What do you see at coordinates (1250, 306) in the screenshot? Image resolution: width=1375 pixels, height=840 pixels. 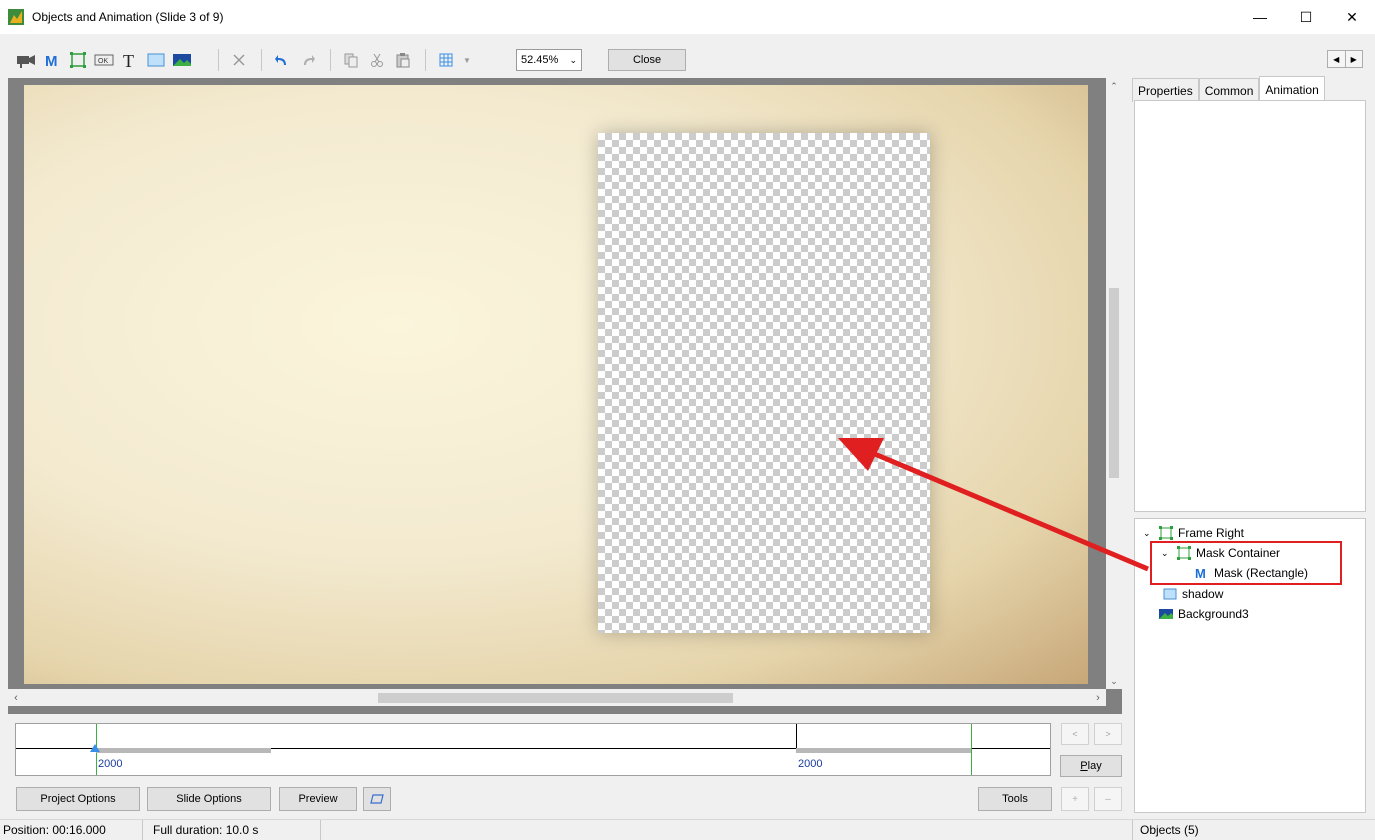 I see `animation-panel` at bounding box center [1250, 306].